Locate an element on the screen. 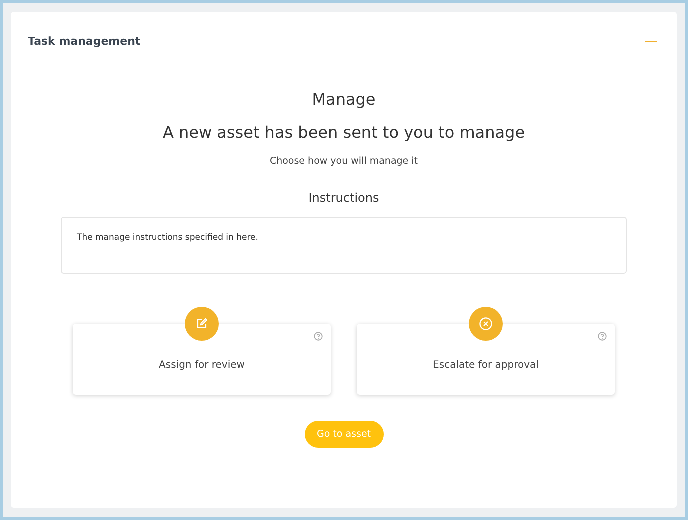  headline: A new asset has been sent to you to manage is located at coordinates (344, 132).